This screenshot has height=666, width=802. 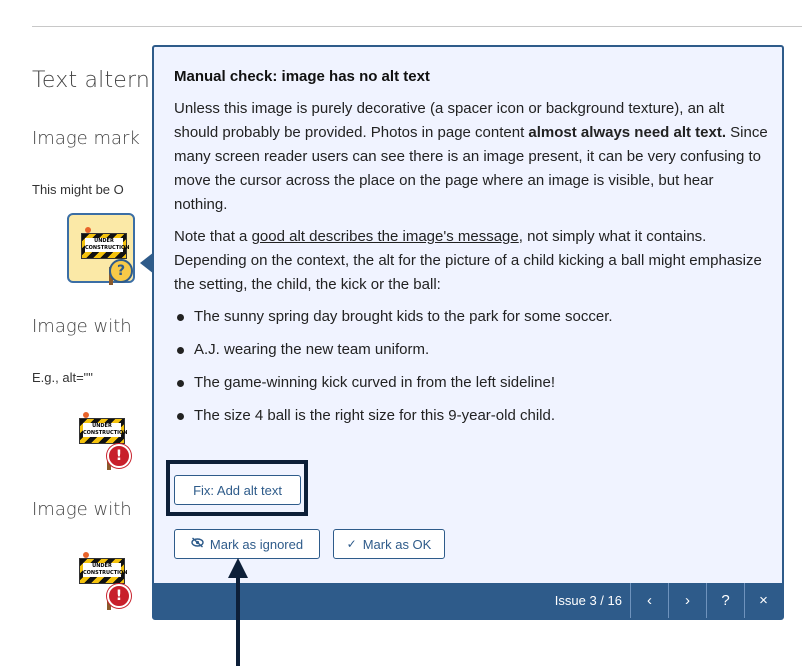 What do you see at coordinates (237, 488) in the screenshot?
I see `annotation-highlight-box` at bounding box center [237, 488].